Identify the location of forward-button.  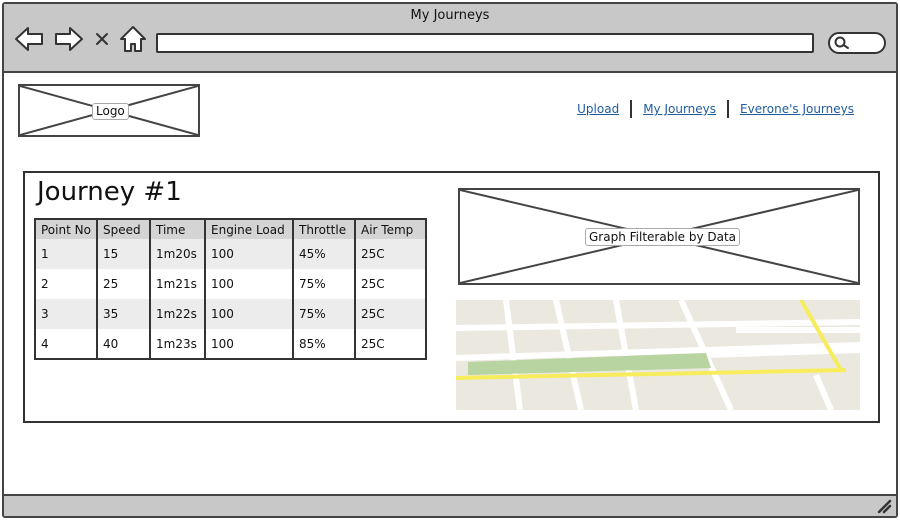
(69, 39).